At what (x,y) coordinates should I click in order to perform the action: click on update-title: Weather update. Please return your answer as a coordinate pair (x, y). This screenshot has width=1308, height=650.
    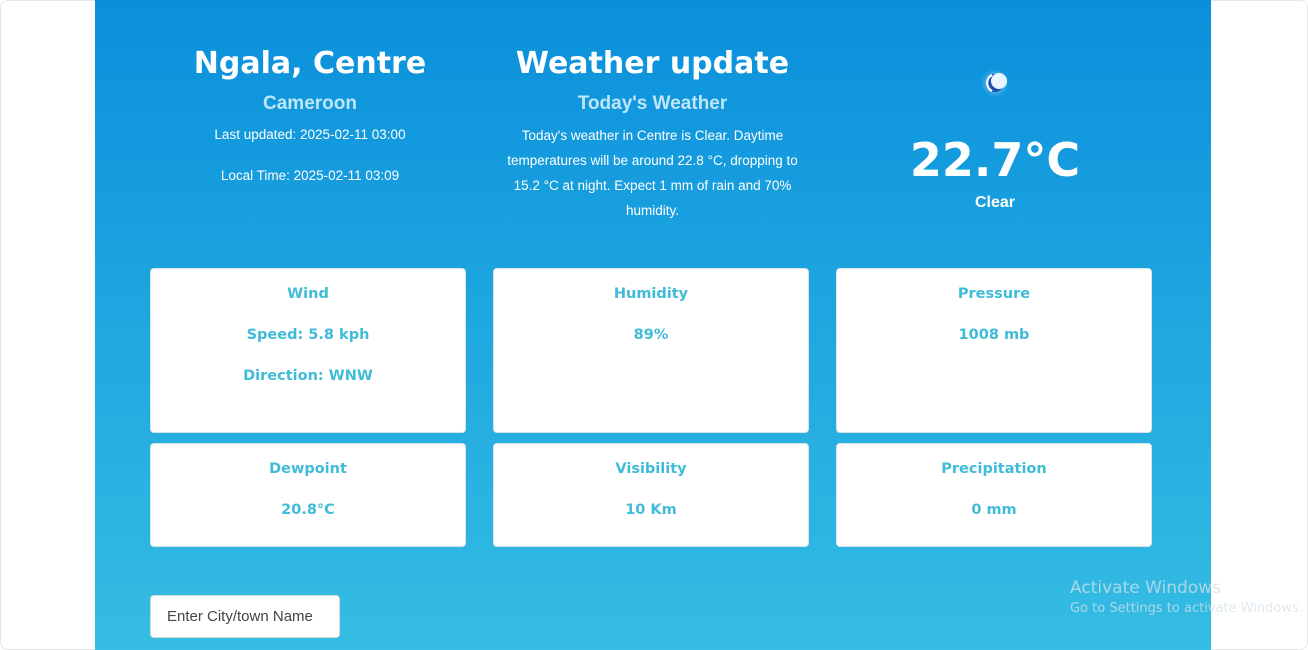
    Looking at the image, I should click on (652, 63).